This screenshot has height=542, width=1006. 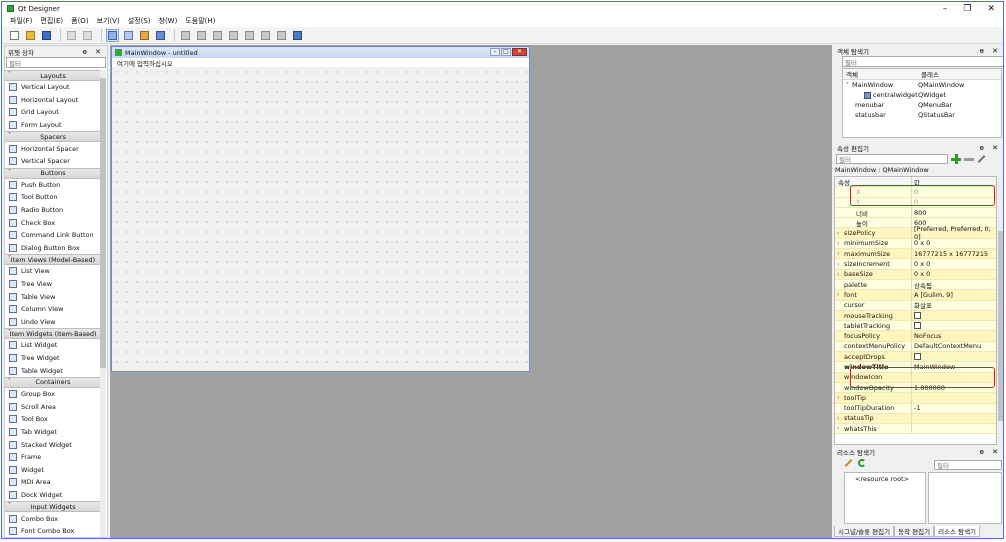 What do you see at coordinates (144, 35) in the screenshot?
I see `edit-buddies-button` at bounding box center [144, 35].